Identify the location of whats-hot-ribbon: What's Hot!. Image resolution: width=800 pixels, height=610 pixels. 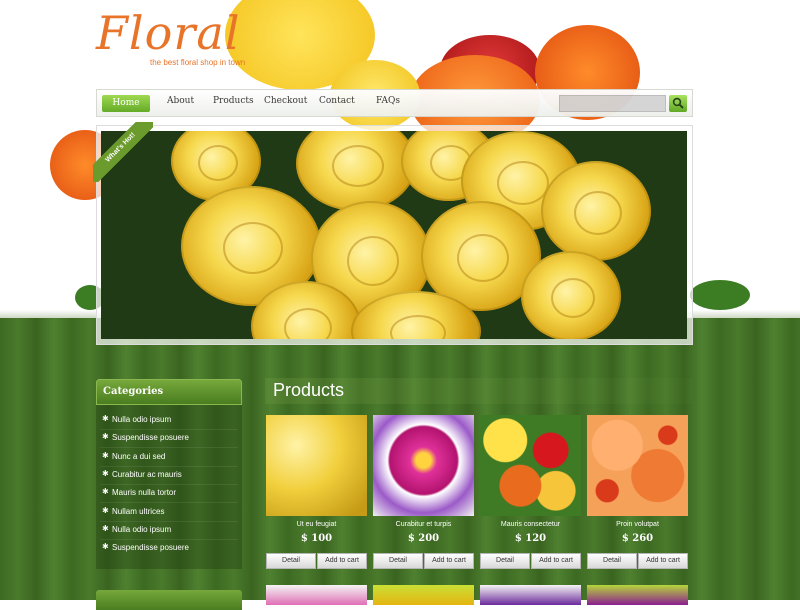
(123, 152).